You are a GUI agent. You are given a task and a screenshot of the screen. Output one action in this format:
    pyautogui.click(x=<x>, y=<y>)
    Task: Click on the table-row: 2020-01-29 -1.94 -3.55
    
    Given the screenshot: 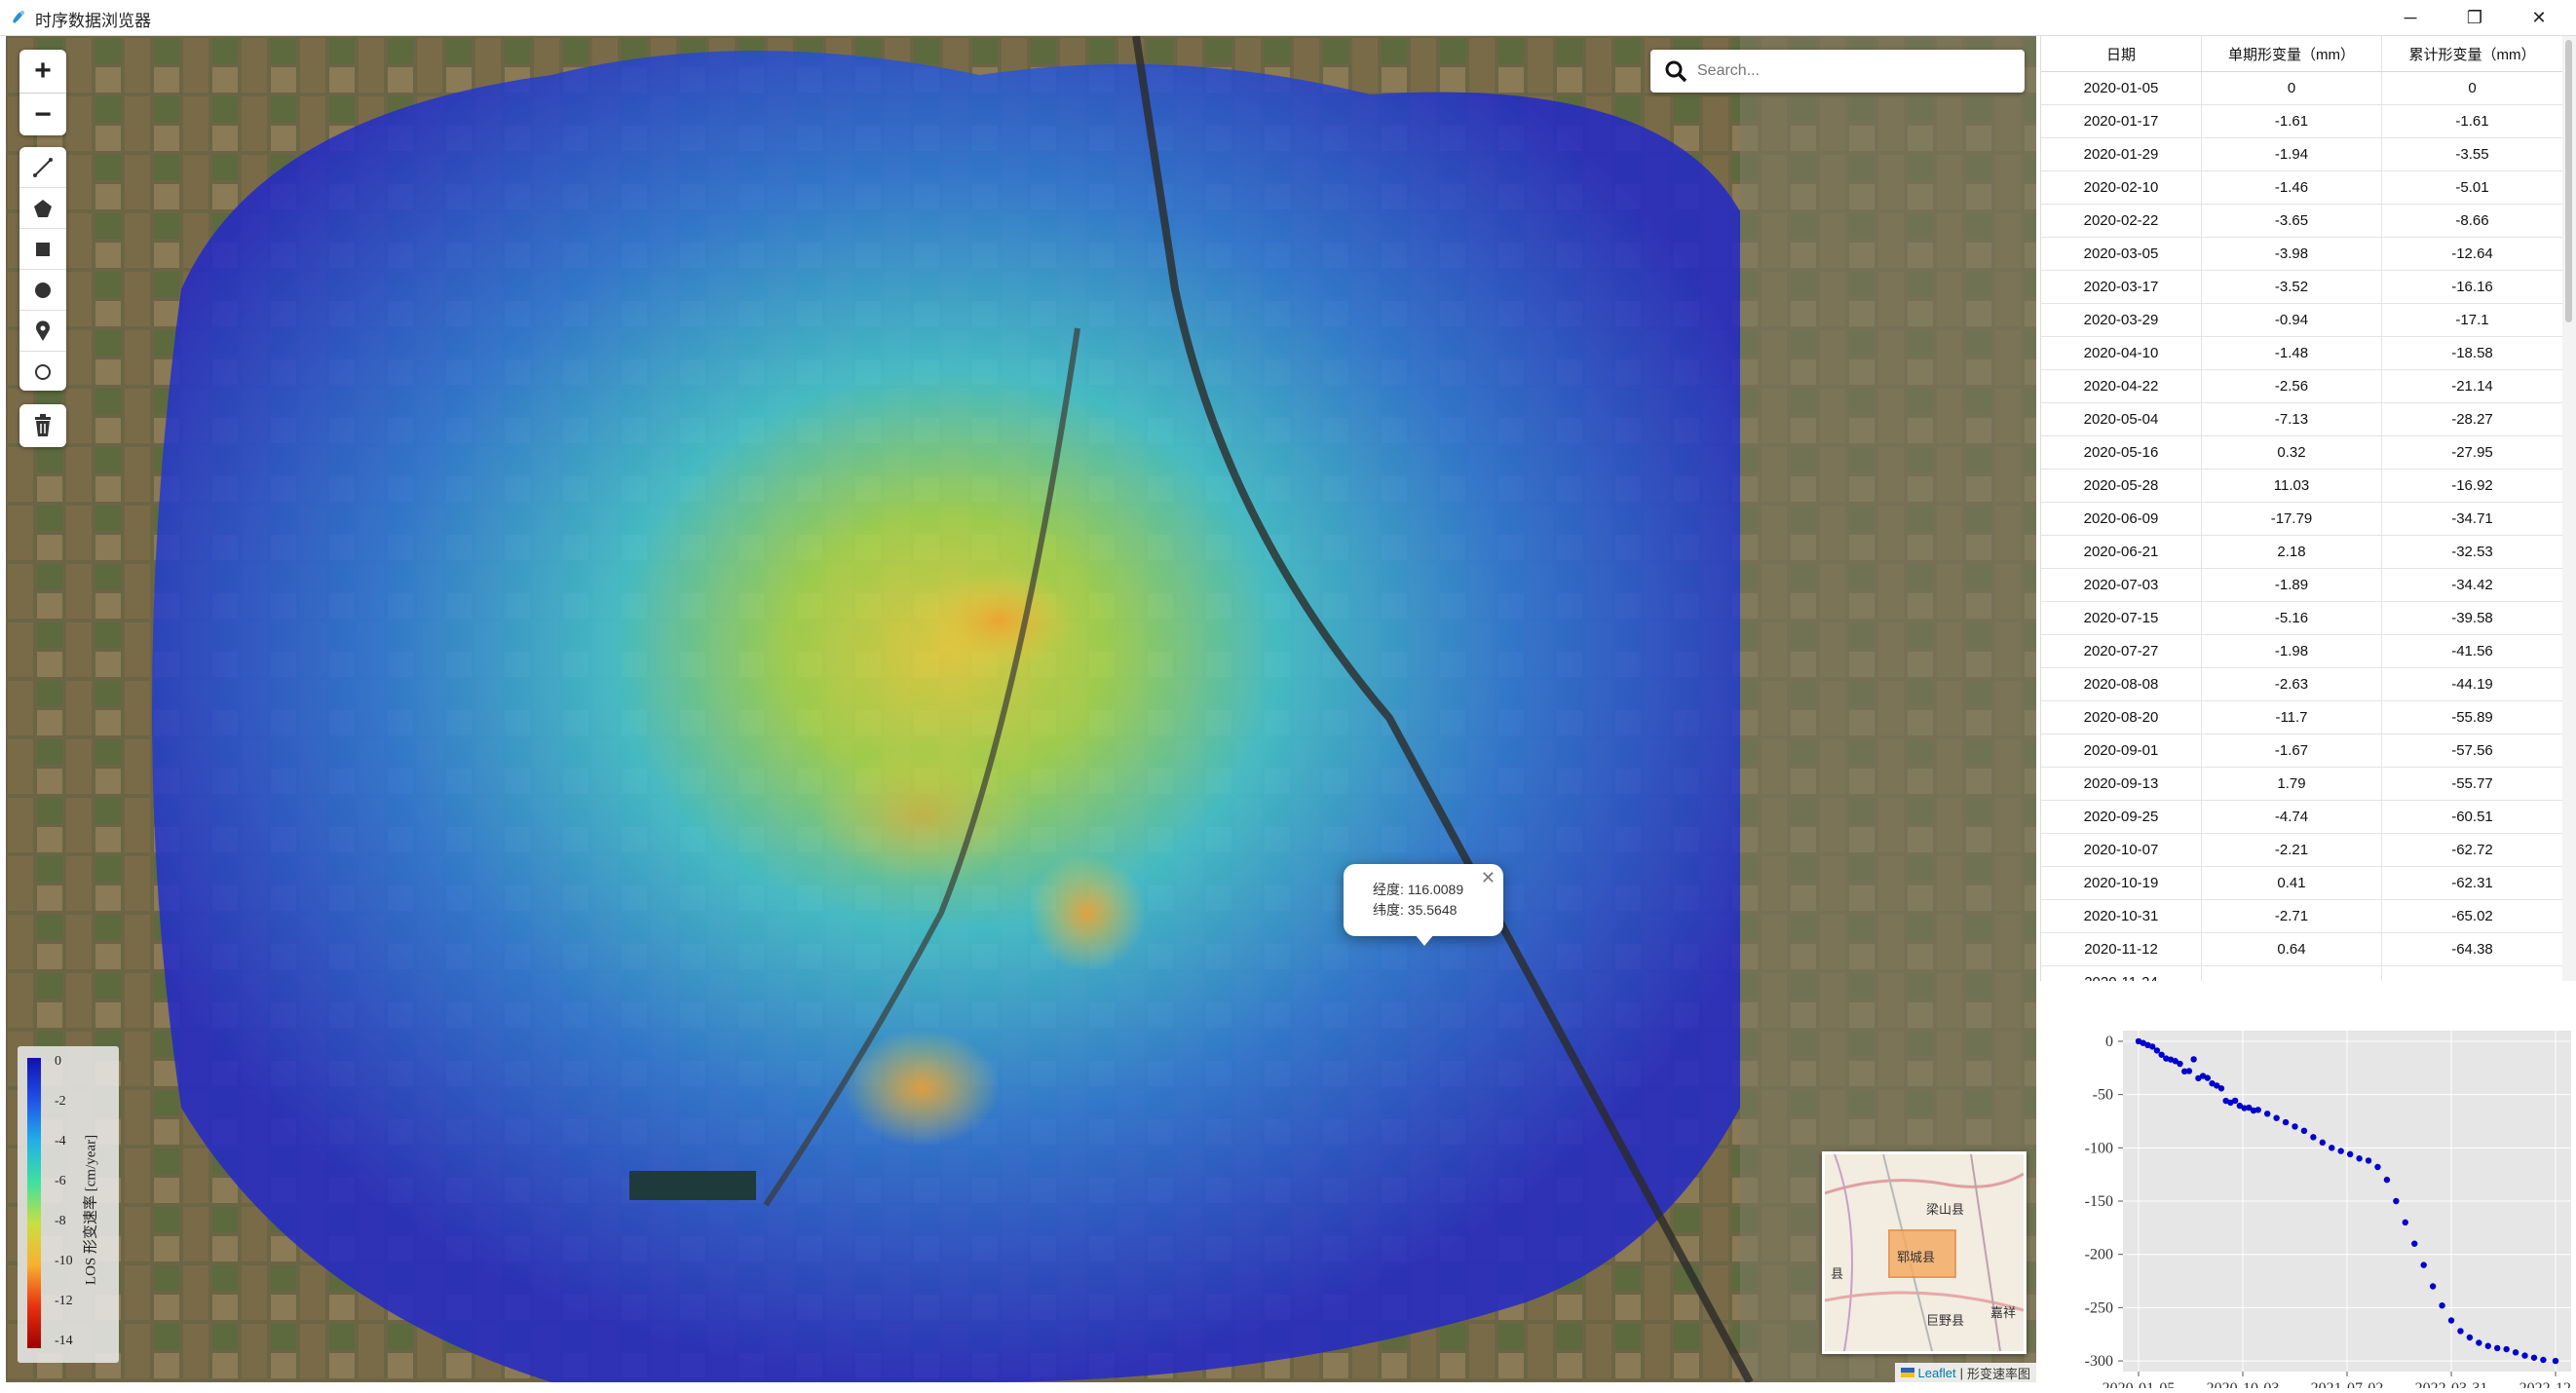 What is the action you would take?
    pyautogui.click(x=2302, y=154)
    